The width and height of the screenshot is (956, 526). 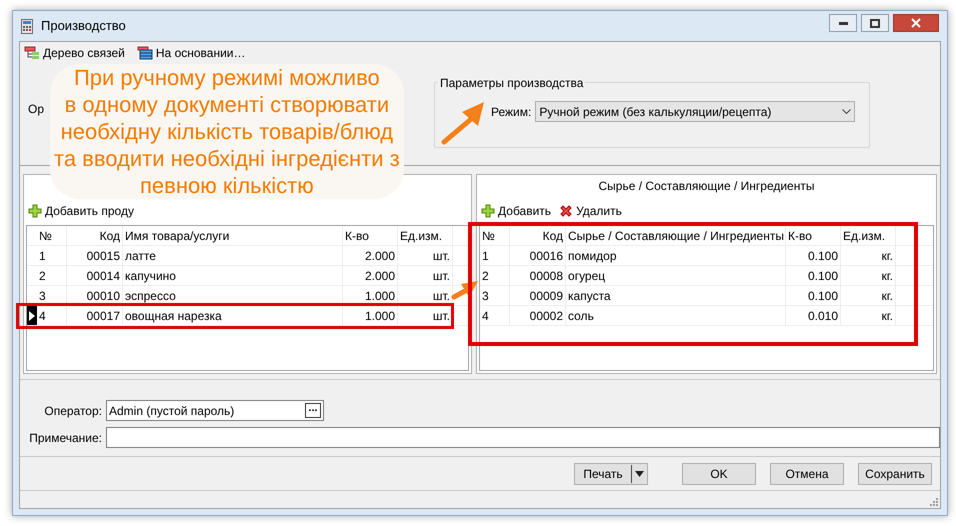 What do you see at coordinates (587, 276) in the screenshot?
I see `table-cell-text: огурец` at bounding box center [587, 276].